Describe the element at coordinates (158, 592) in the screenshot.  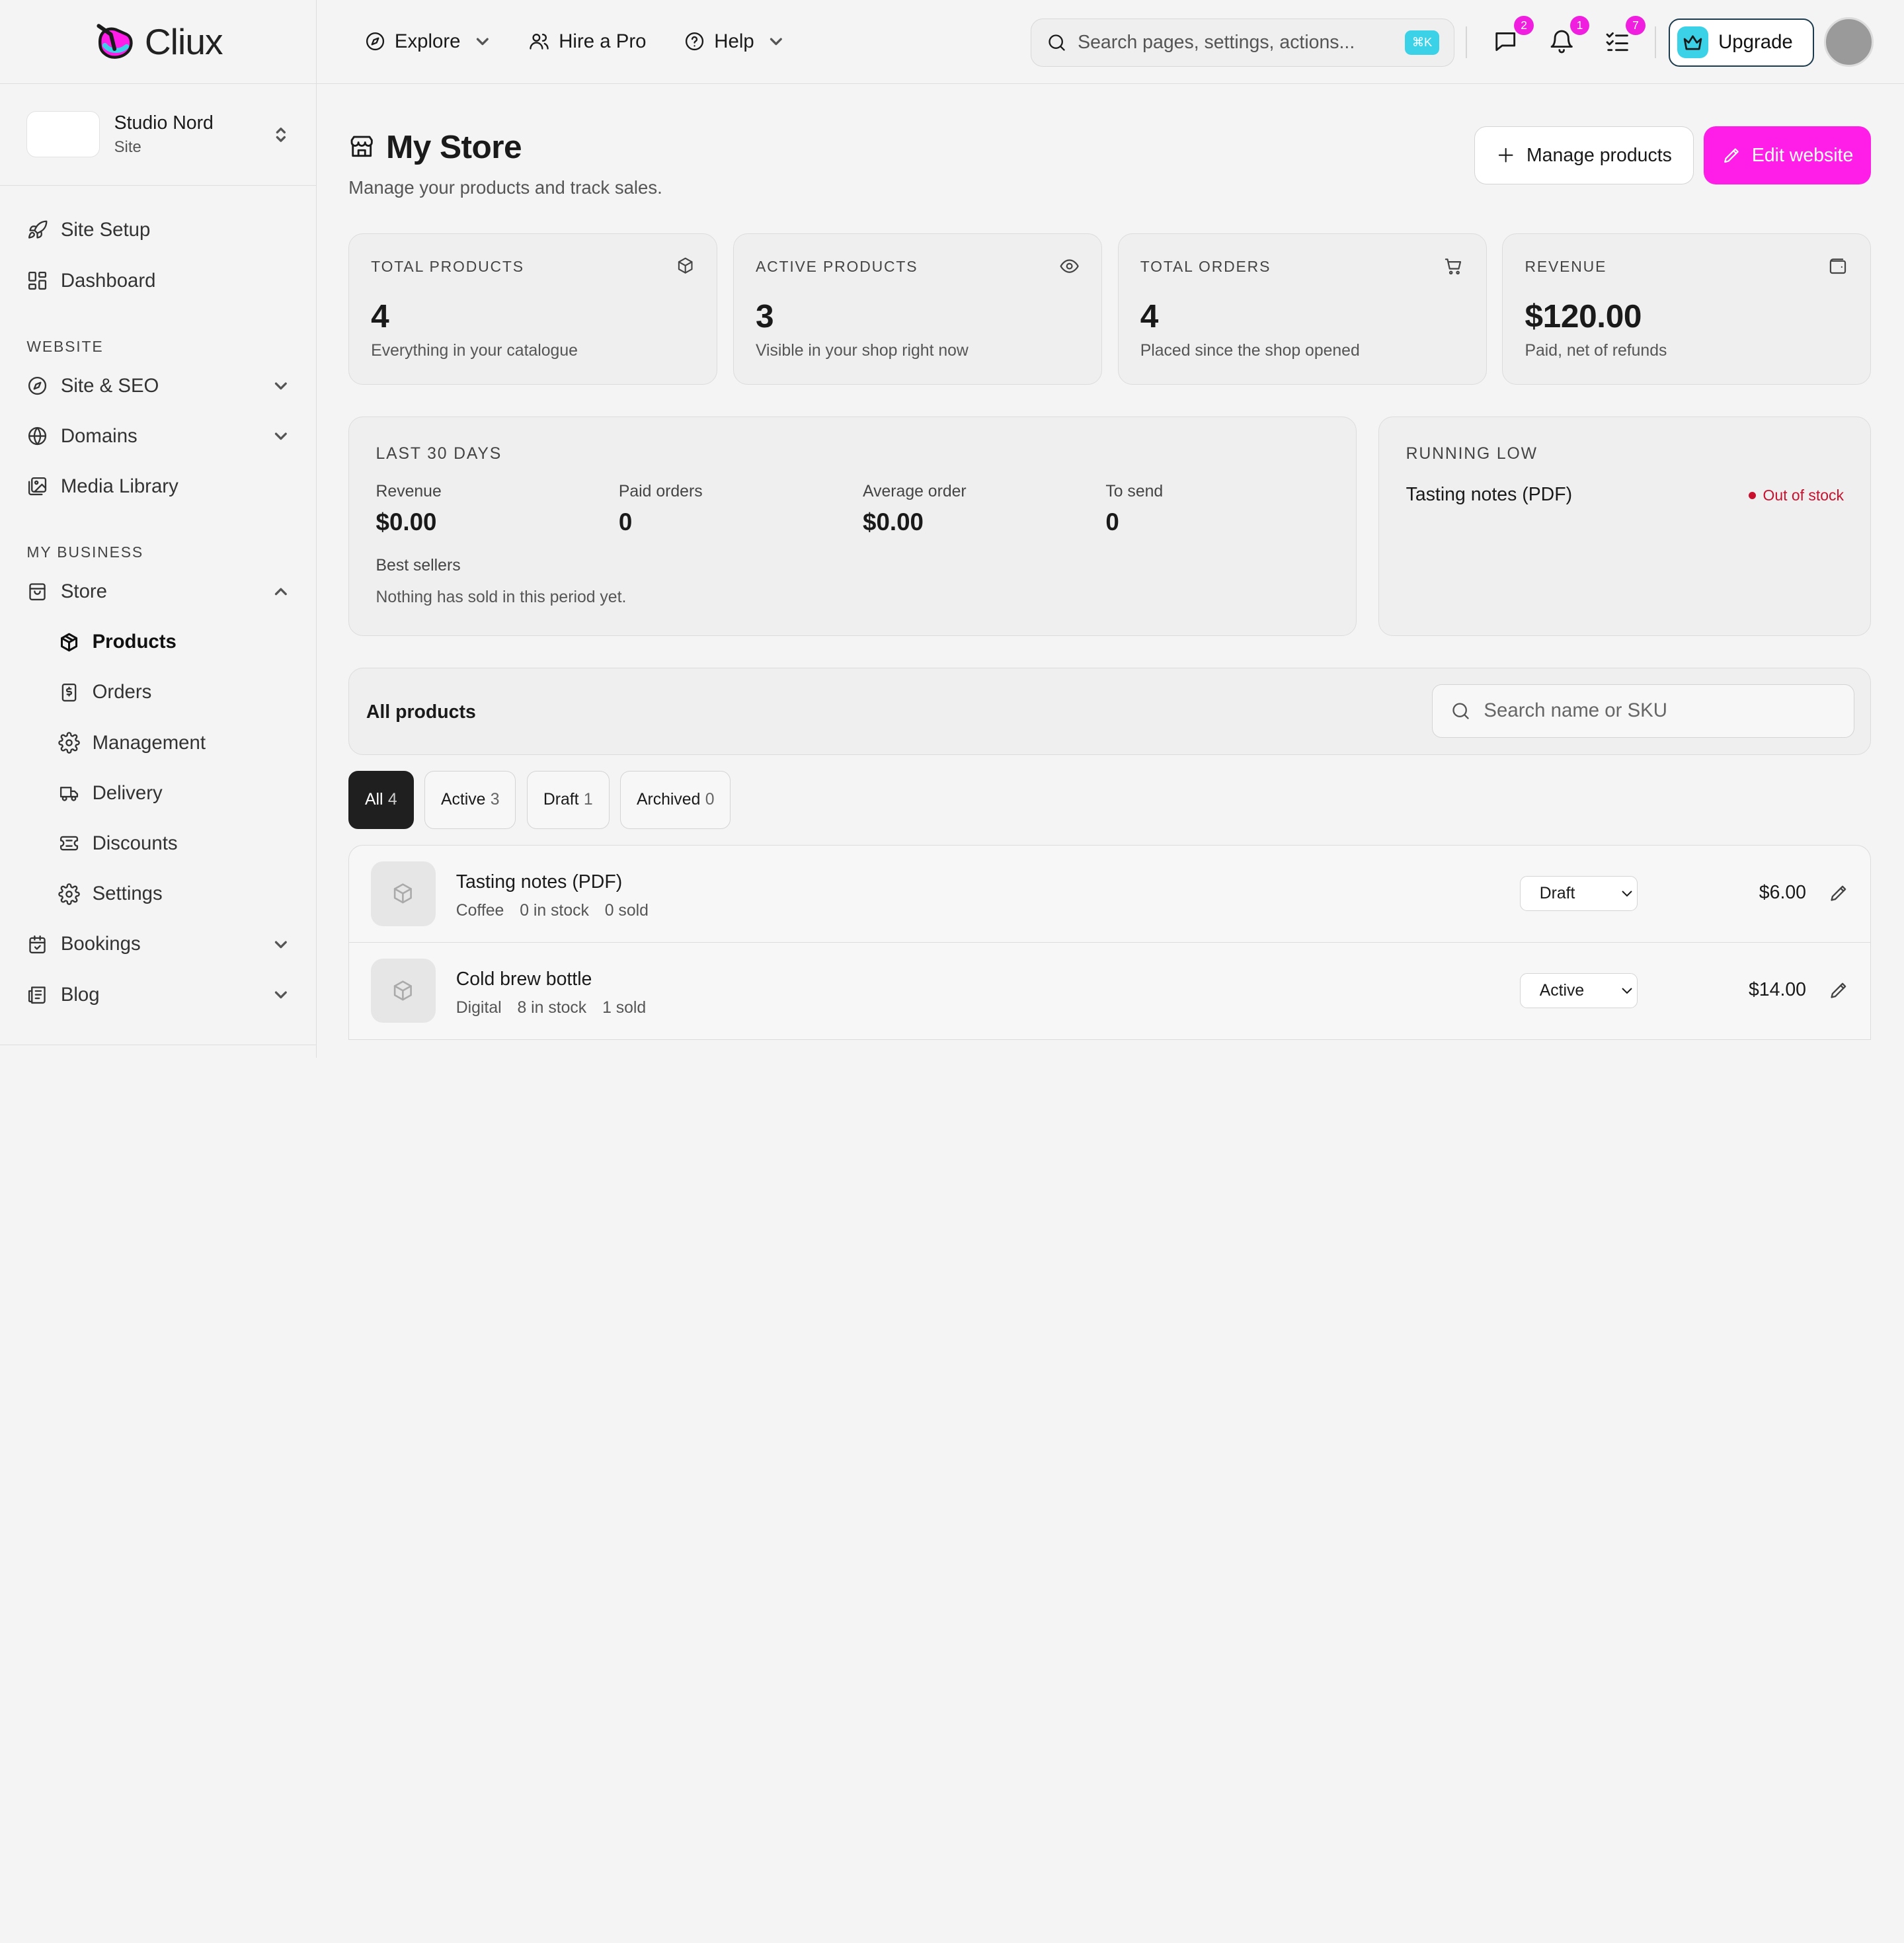
I see `sidebar-item-store: Store` at that location.